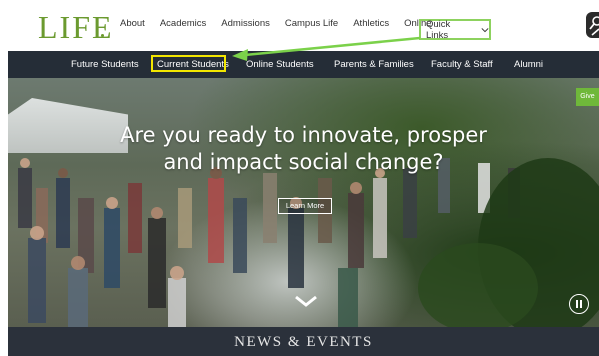 The height and width of the screenshot is (356, 599). What do you see at coordinates (183, 23) in the screenshot?
I see `top-nav-academics: Academics` at bounding box center [183, 23].